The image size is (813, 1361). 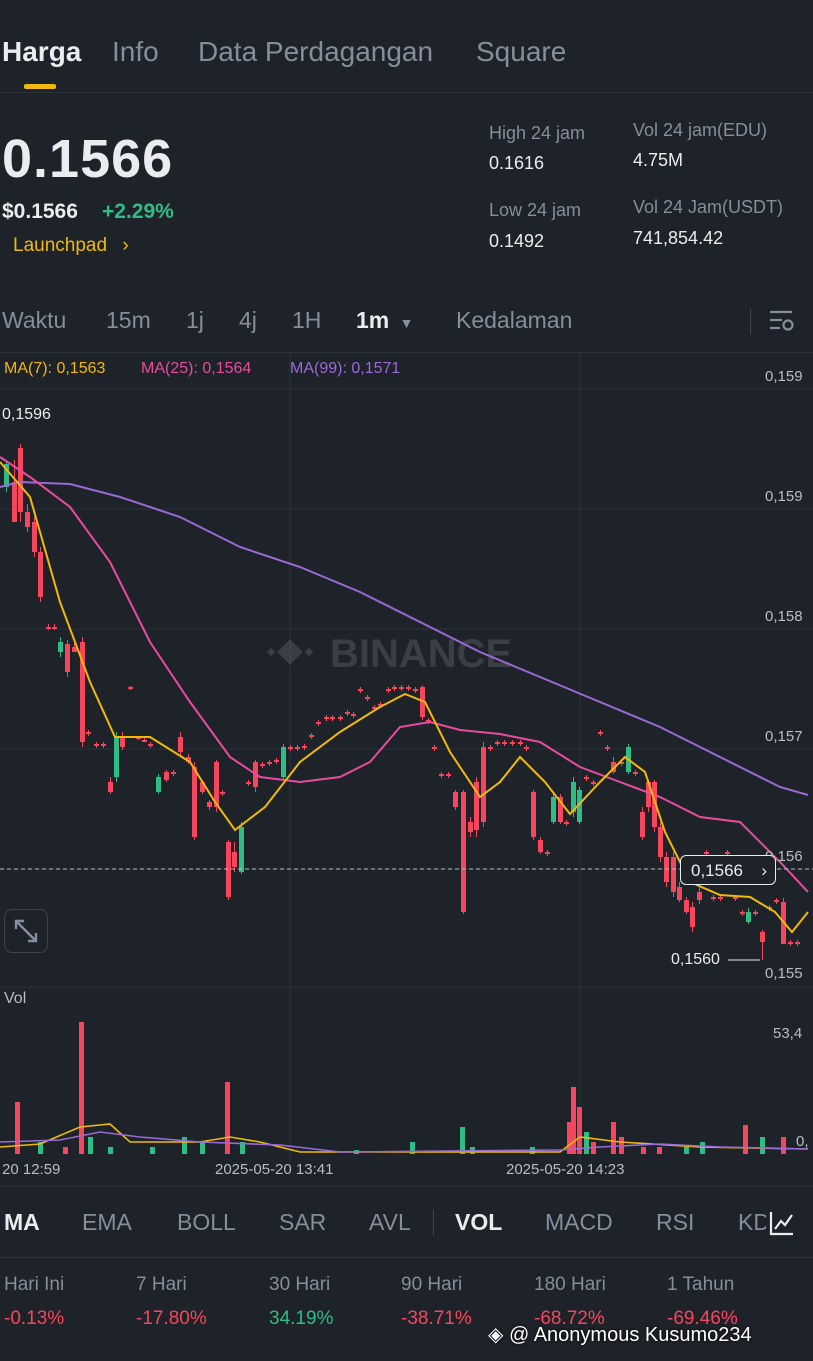 I want to click on perf-value: 34.19%, so click(x=301, y=1318).